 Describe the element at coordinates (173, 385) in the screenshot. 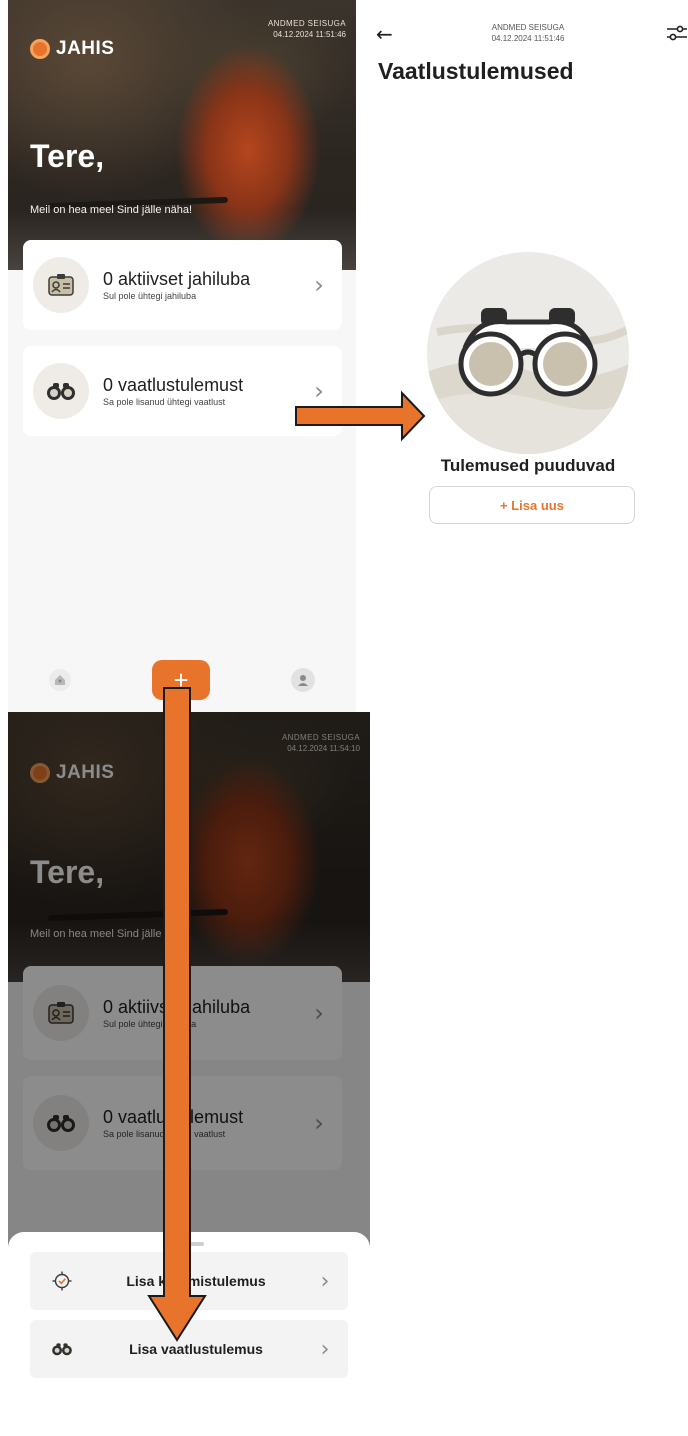

I see `observations-title: 0 vaatlustulemust` at that location.